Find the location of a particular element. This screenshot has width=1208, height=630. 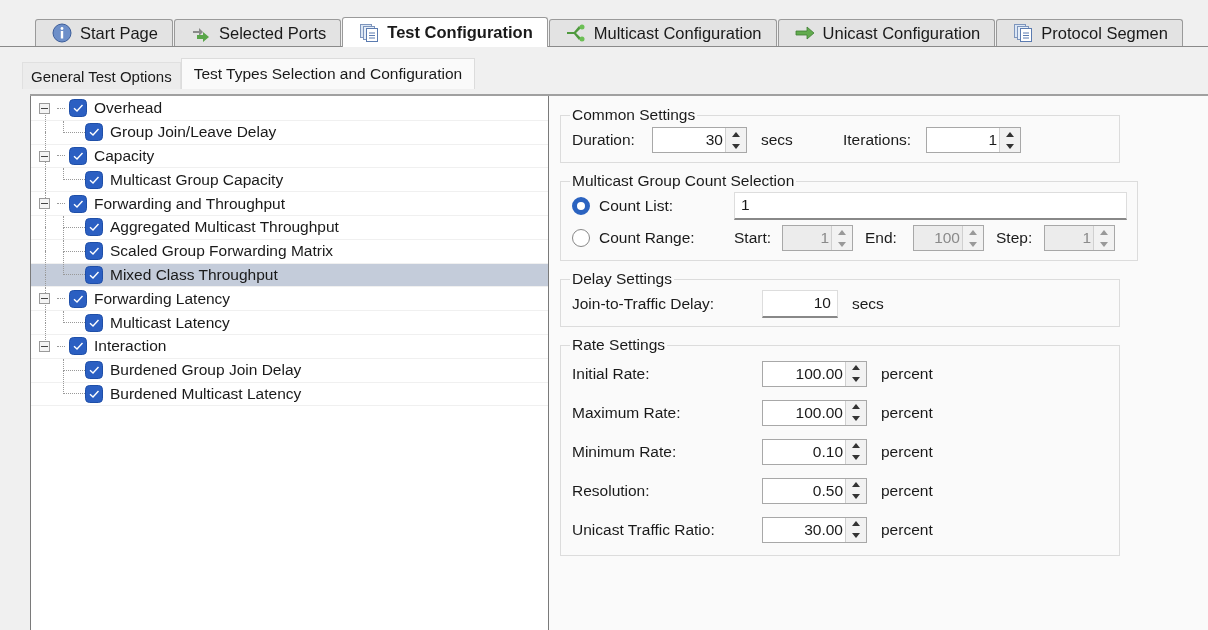

tree-item-label: Mixed Class Throughput is located at coordinates (194, 274).